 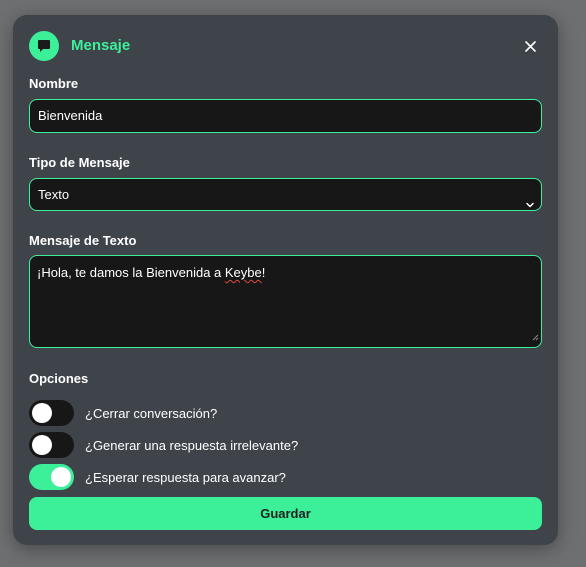 What do you see at coordinates (54, 83) in the screenshot?
I see `name-label: Nombre` at bounding box center [54, 83].